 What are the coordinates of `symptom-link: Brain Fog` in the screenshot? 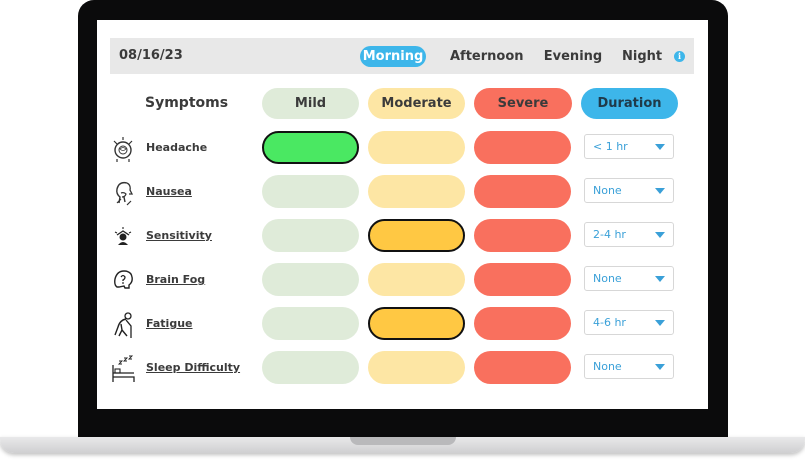 It's located at (175, 280).